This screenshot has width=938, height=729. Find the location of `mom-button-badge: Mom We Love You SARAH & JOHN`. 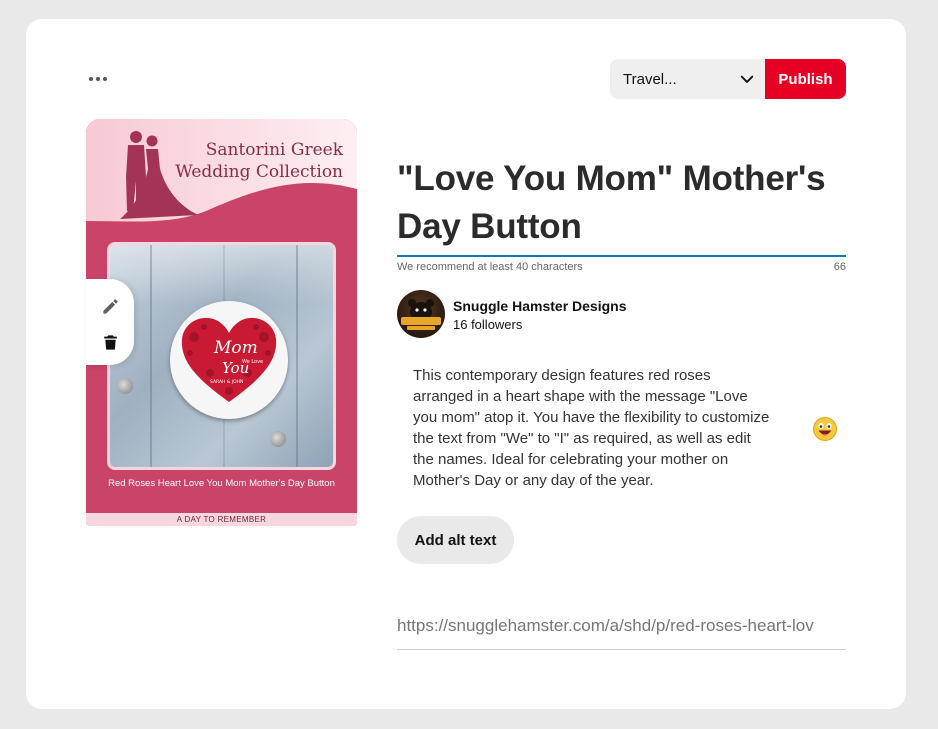

mom-button-badge: Mom We Love You SARAH & JOHN is located at coordinates (229, 360).